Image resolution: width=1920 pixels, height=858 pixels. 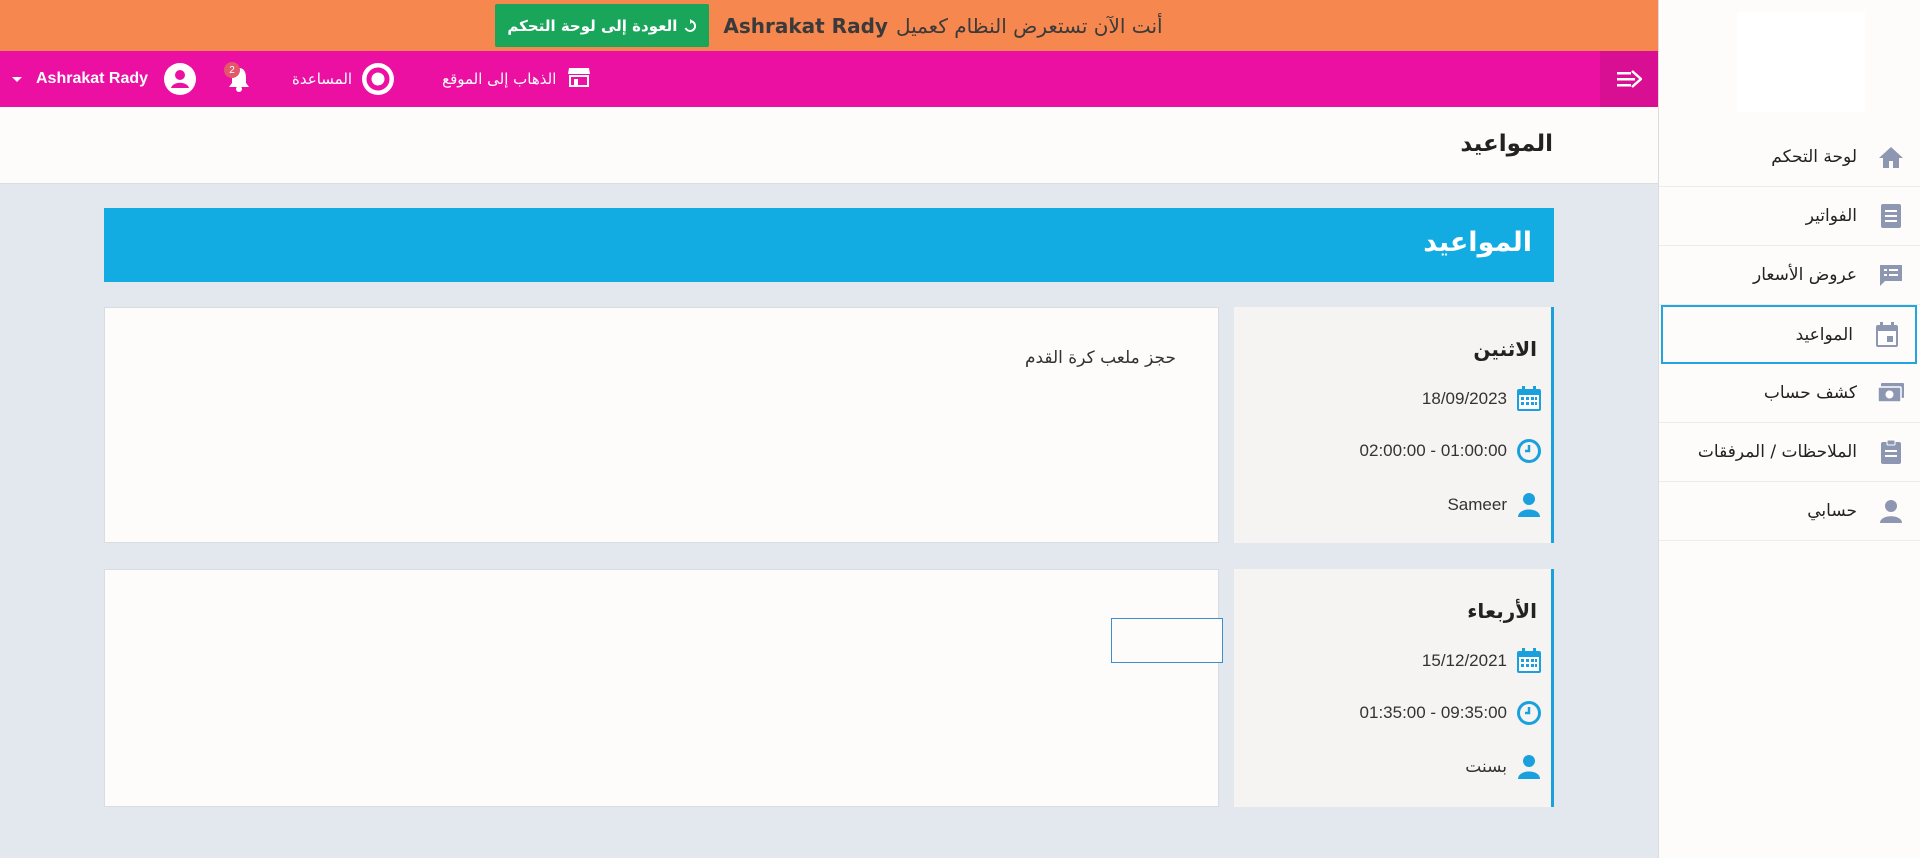 What do you see at coordinates (1464, 660) in the screenshot?
I see `appointment-date: 15/12/2021` at bounding box center [1464, 660].